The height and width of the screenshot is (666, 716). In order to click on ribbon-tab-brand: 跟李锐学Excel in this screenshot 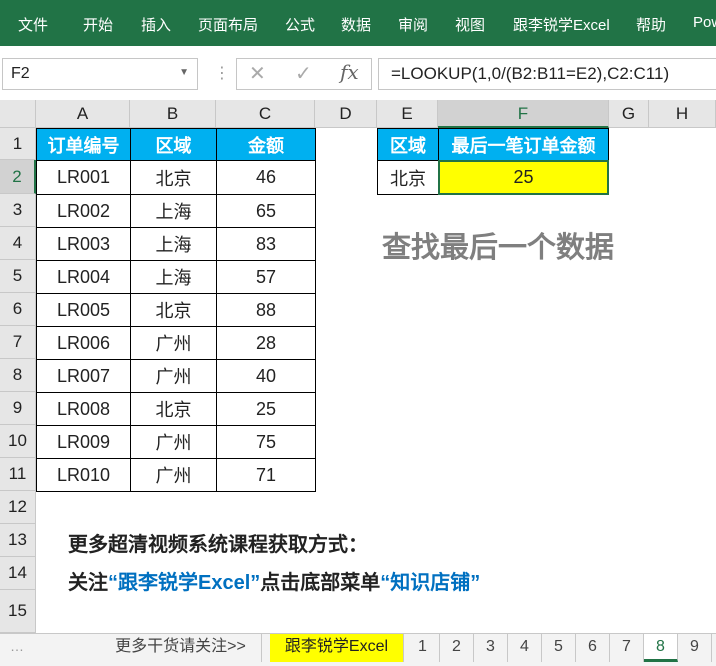, I will do `click(561, 24)`.